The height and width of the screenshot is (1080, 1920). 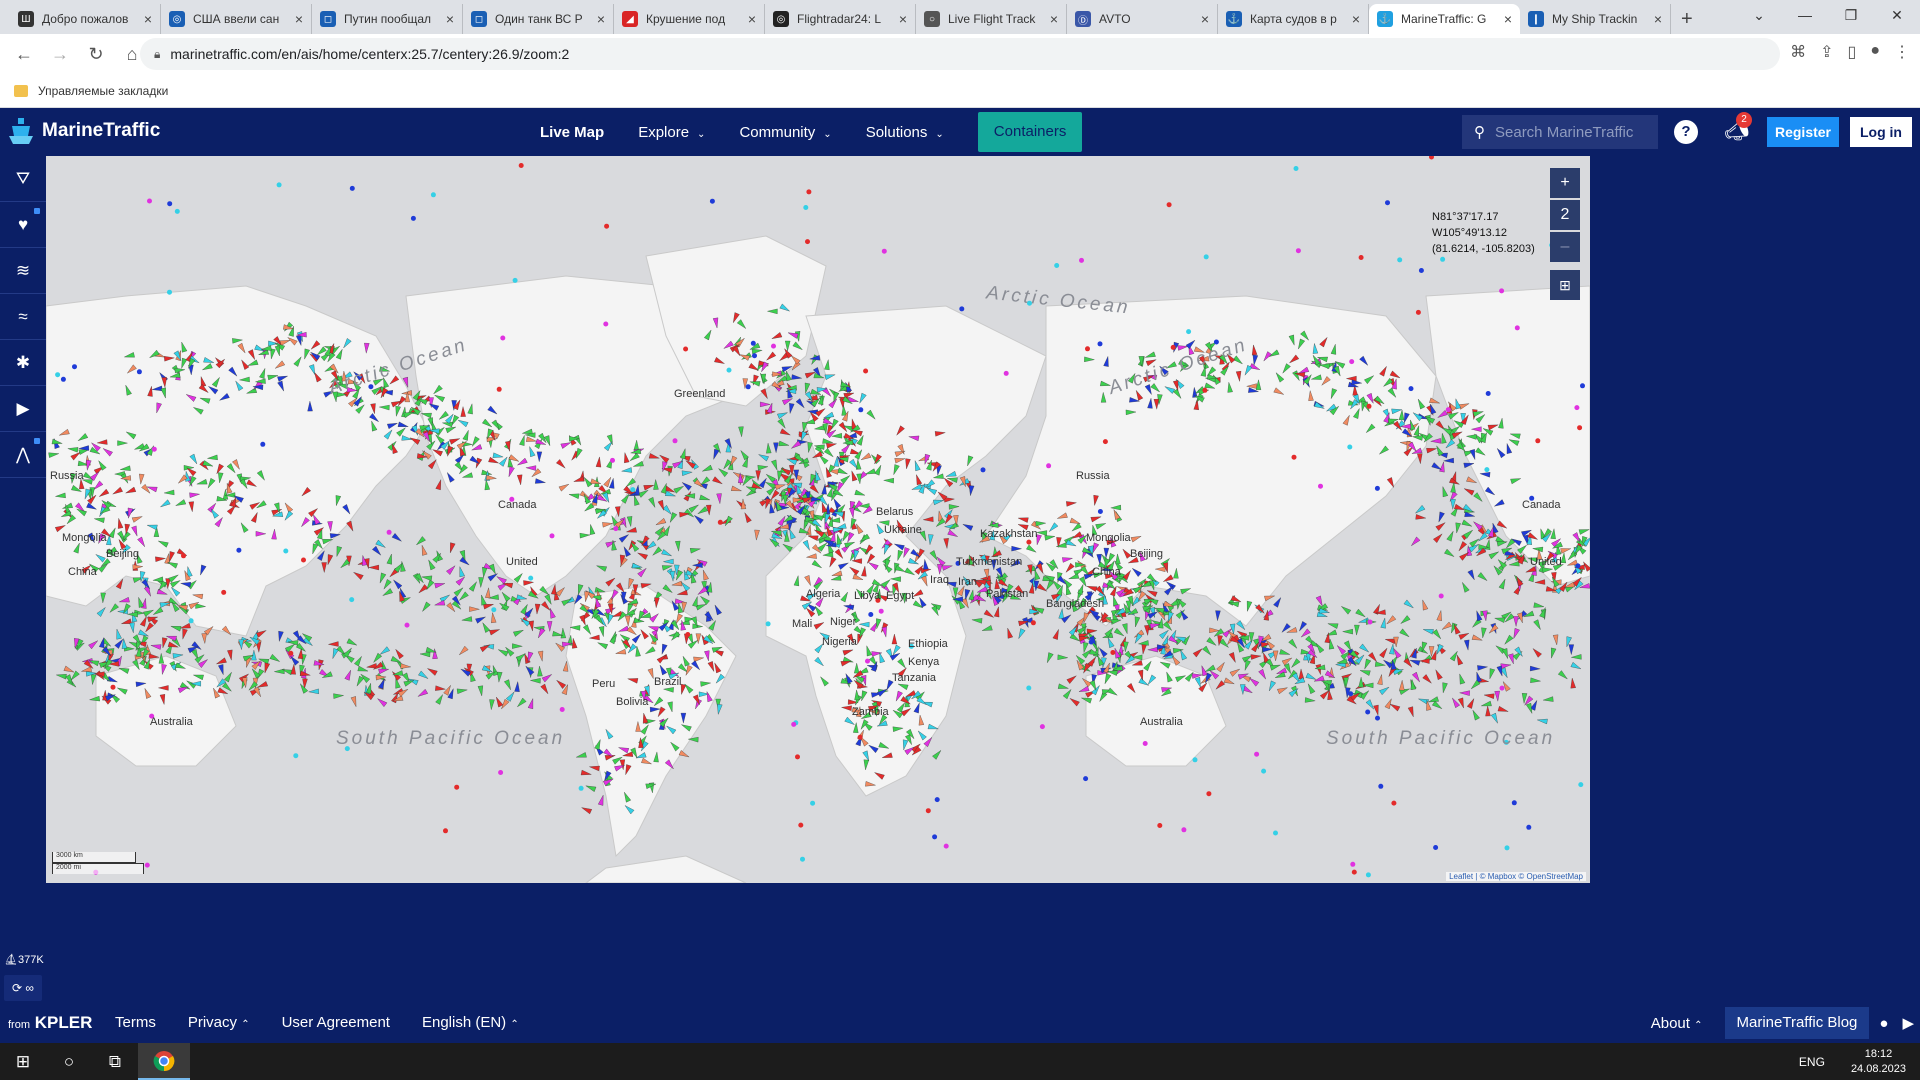 What do you see at coordinates (1851, 15) in the screenshot?
I see `restore-icon: ❐` at bounding box center [1851, 15].